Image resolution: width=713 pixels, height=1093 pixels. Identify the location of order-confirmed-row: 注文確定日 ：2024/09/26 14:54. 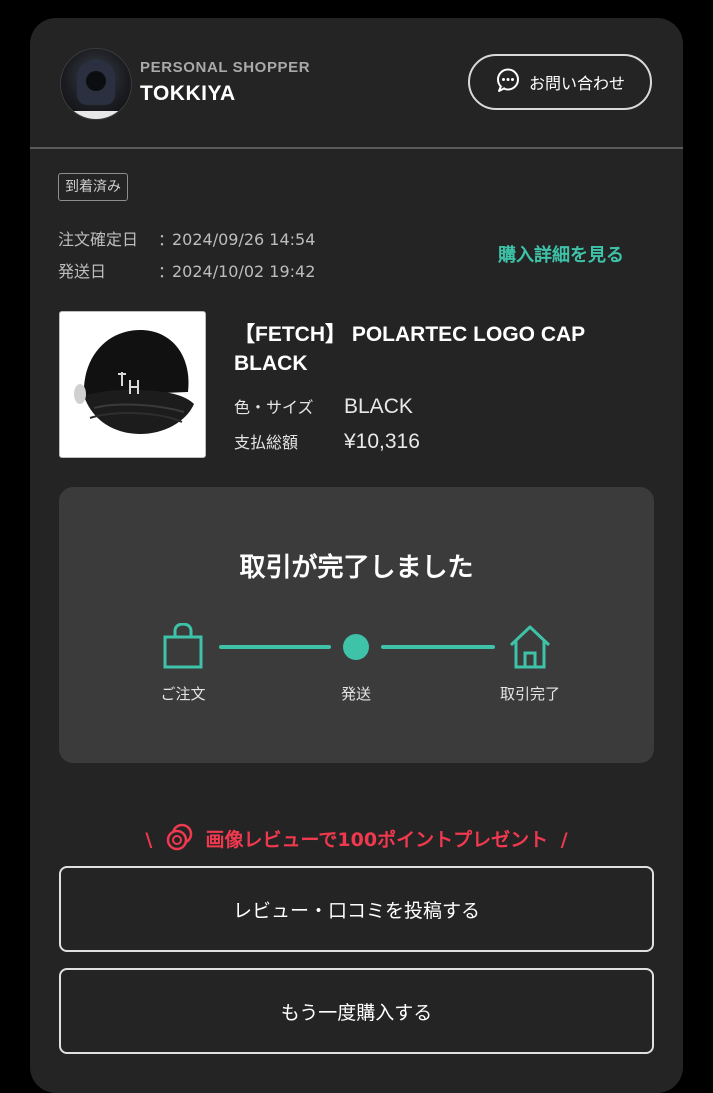
(186, 238).